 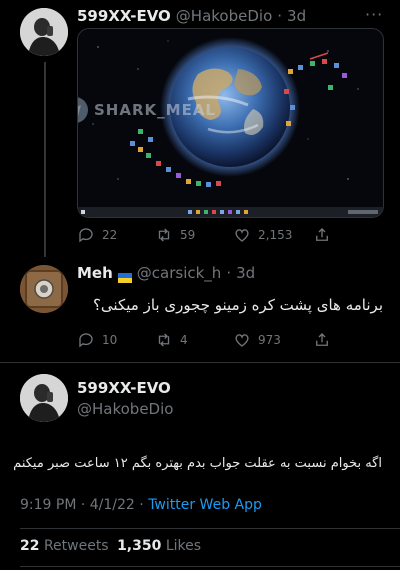 I want to click on tweet2-handle: @carsick_h, so click(x=179, y=273).